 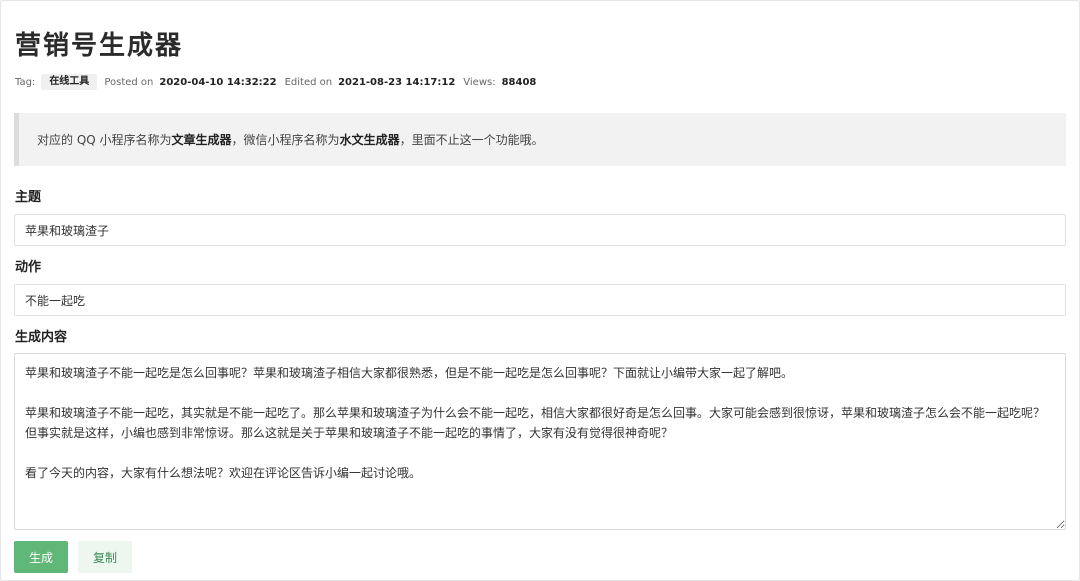 What do you see at coordinates (28, 267) in the screenshot?
I see `action-label: 动作` at bounding box center [28, 267].